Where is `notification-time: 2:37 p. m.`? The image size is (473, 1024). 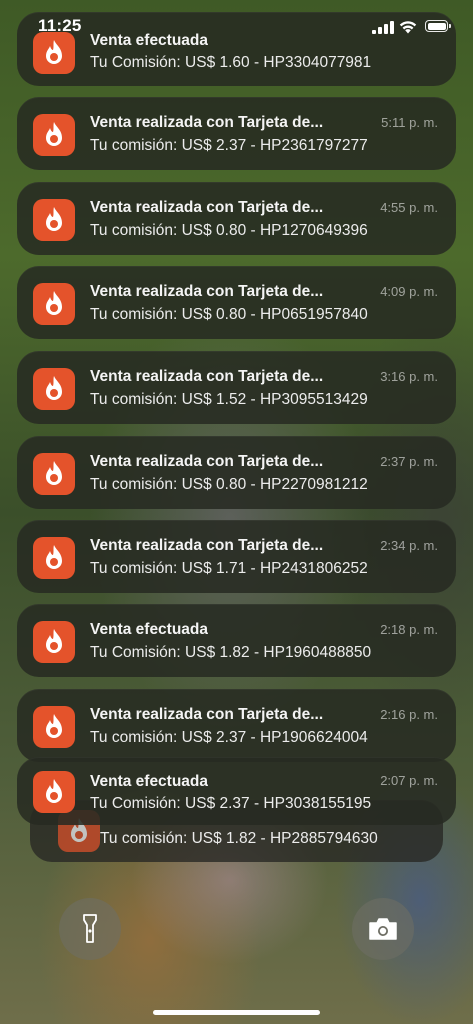 notification-time: 2:37 p. m. is located at coordinates (409, 461).